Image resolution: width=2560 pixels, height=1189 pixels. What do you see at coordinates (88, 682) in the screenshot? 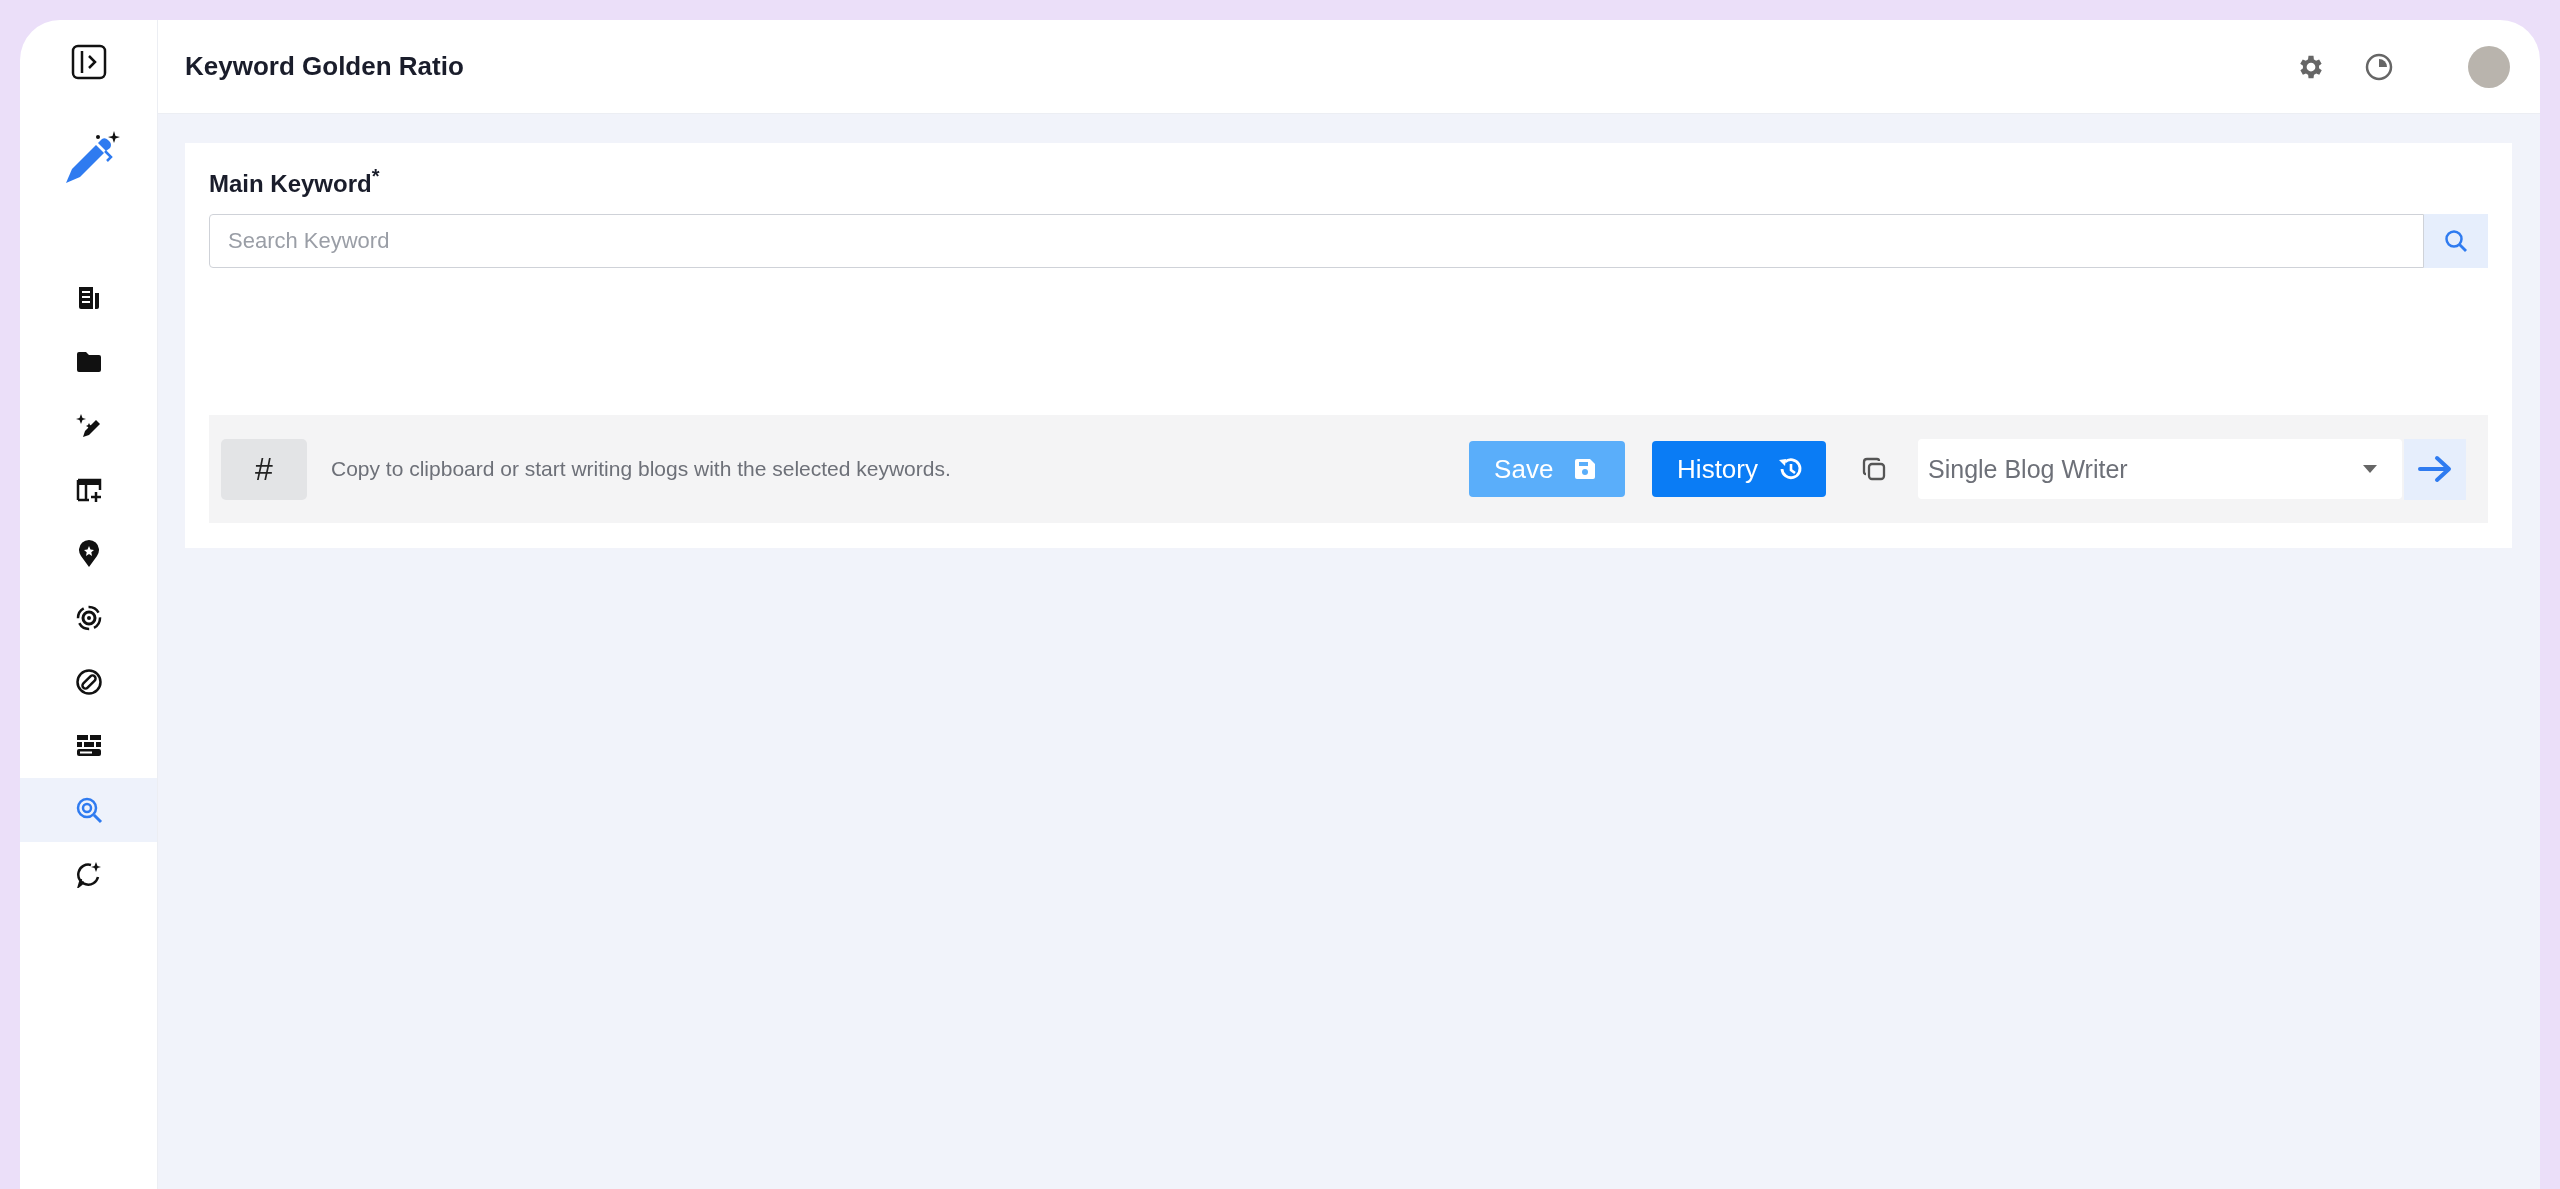
I see `link-icon` at bounding box center [88, 682].